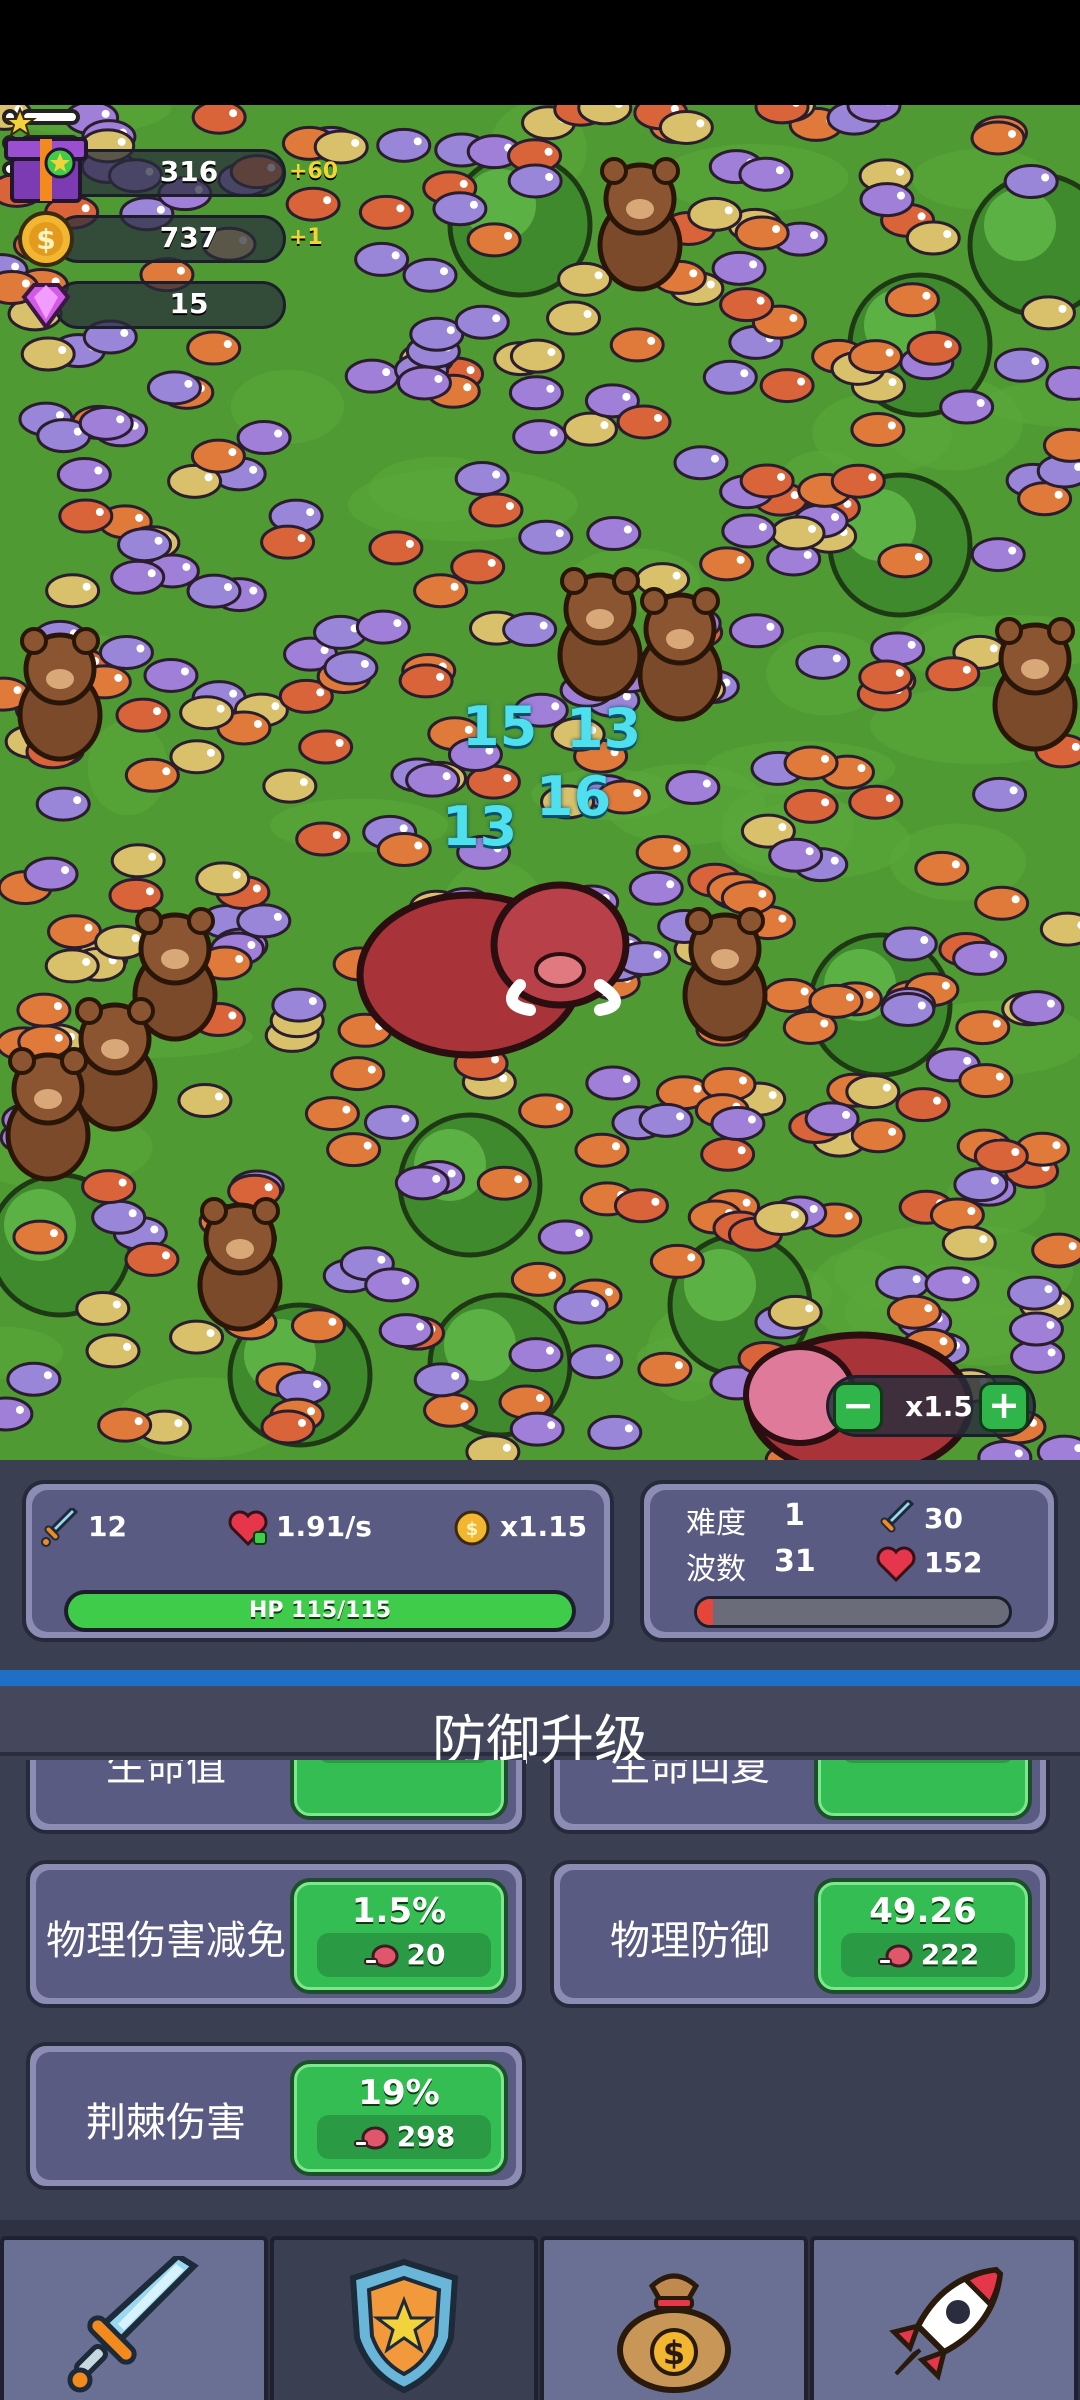 The height and width of the screenshot is (2400, 1080). I want to click on upgrade-name: 生命值, so click(166, 1775).